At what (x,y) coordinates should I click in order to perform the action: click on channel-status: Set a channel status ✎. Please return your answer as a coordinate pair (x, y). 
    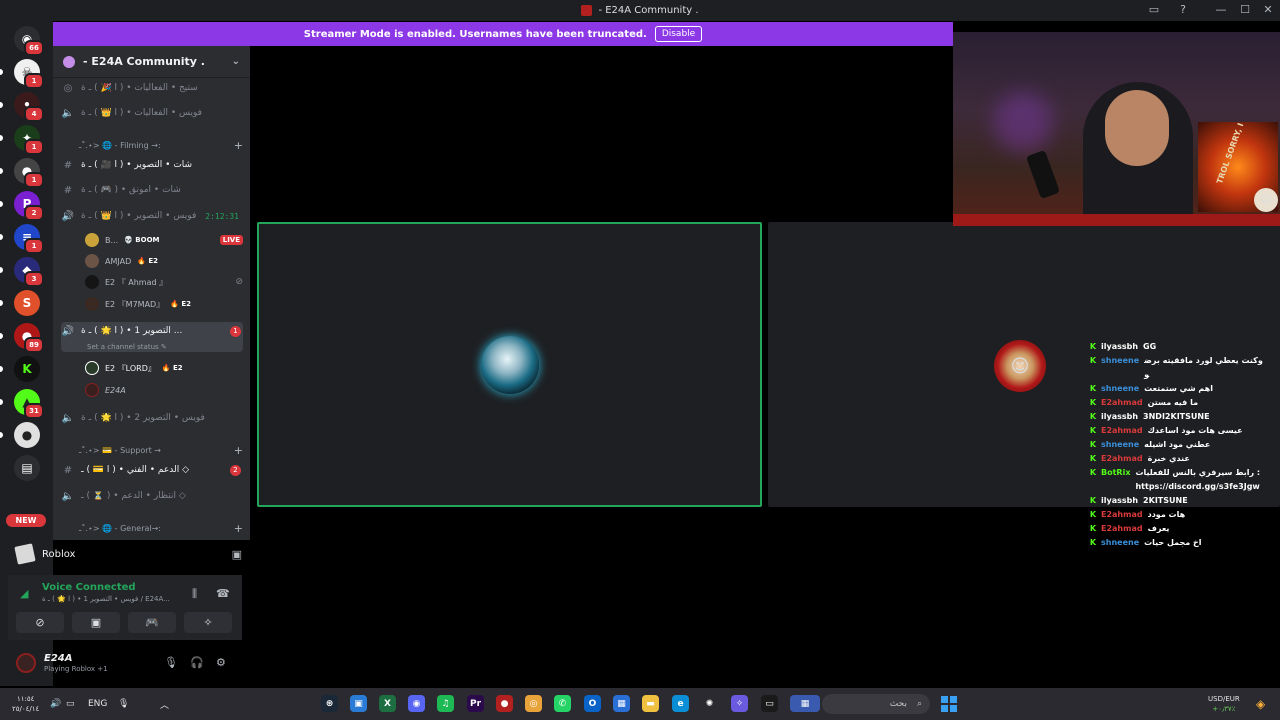
    Looking at the image, I should click on (127, 347).